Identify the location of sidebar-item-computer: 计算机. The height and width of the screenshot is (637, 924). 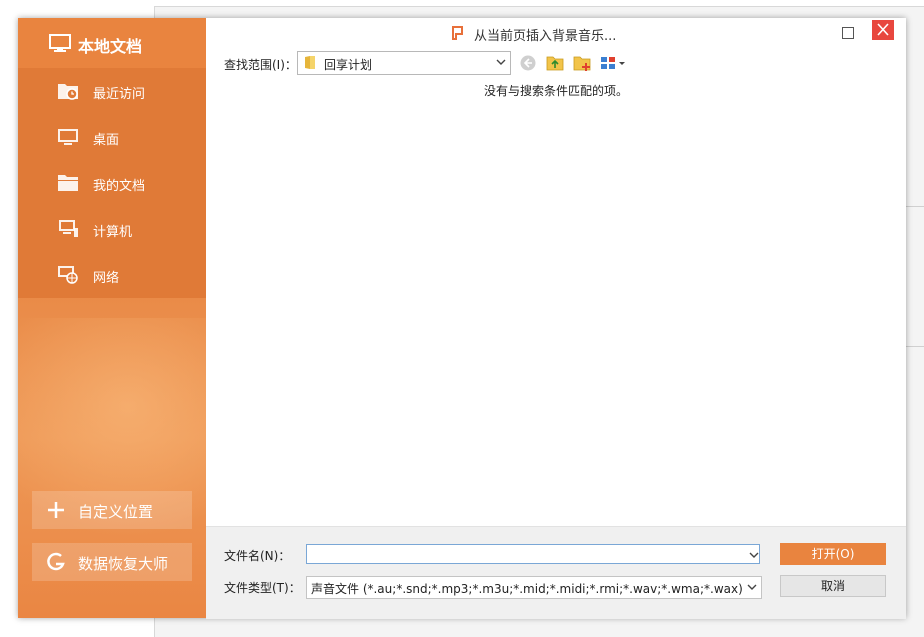
(112, 229).